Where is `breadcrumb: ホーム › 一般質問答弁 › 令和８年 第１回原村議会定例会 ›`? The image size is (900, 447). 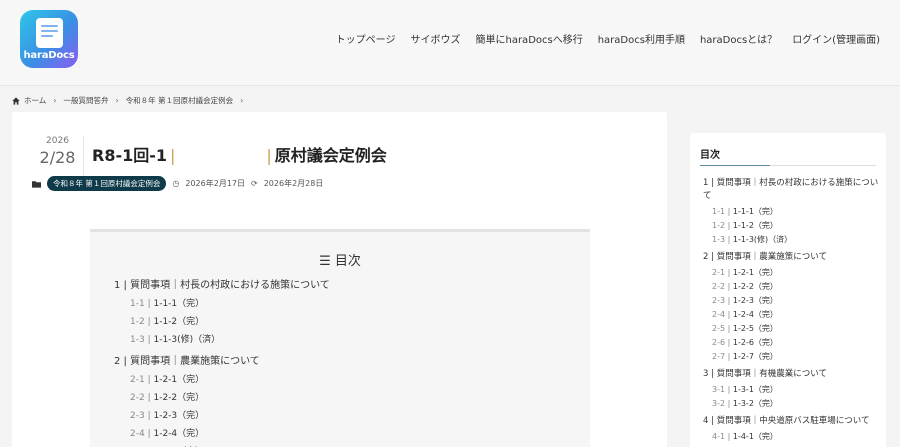
breadcrumb: ホーム › 一般質問答弁 › 令和８年 第１回原村議会定例会 › is located at coordinates (129, 100).